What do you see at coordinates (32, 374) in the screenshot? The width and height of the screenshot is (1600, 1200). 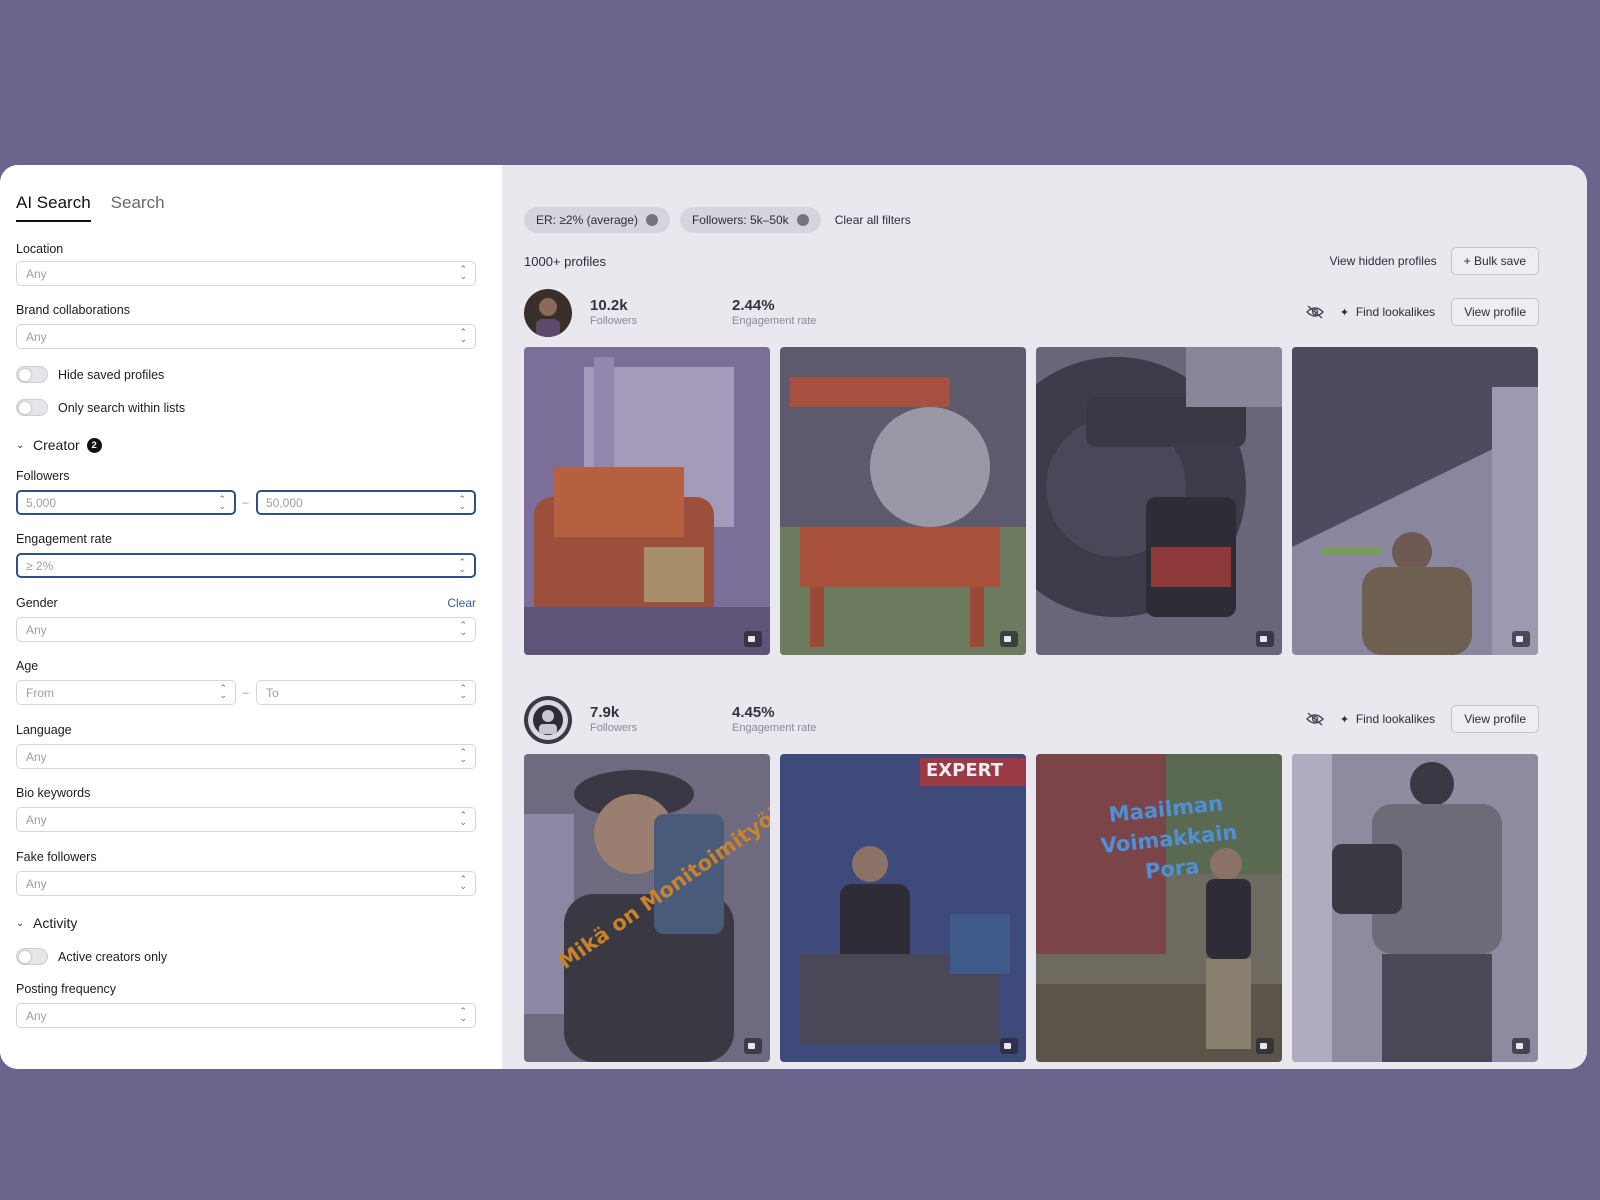 I see `hide-saved-toggle` at bounding box center [32, 374].